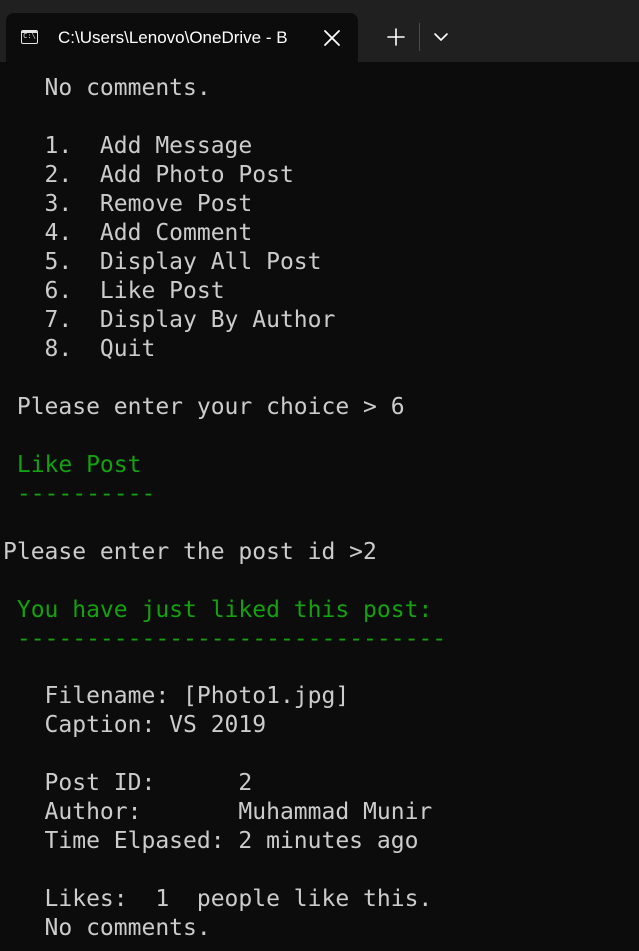 This screenshot has width=639, height=951. Describe the element at coordinates (114, 291) in the screenshot. I see `menu-item: 6. Like Post` at that location.